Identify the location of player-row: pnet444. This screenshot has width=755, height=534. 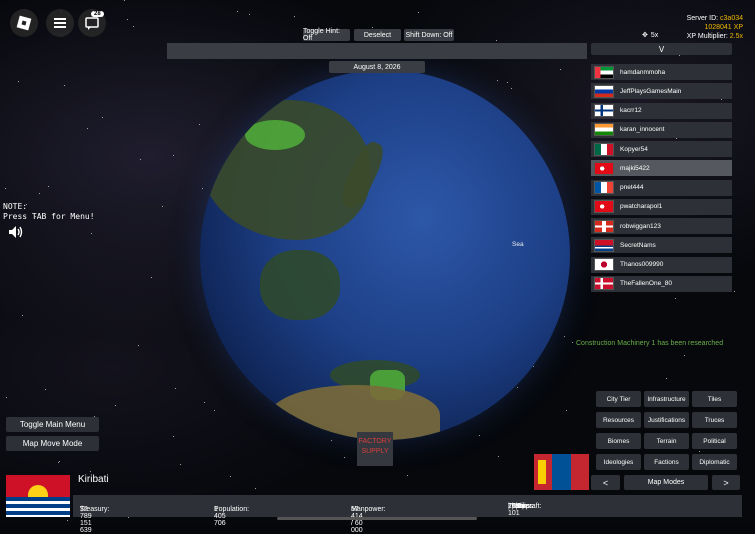
(661, 187).